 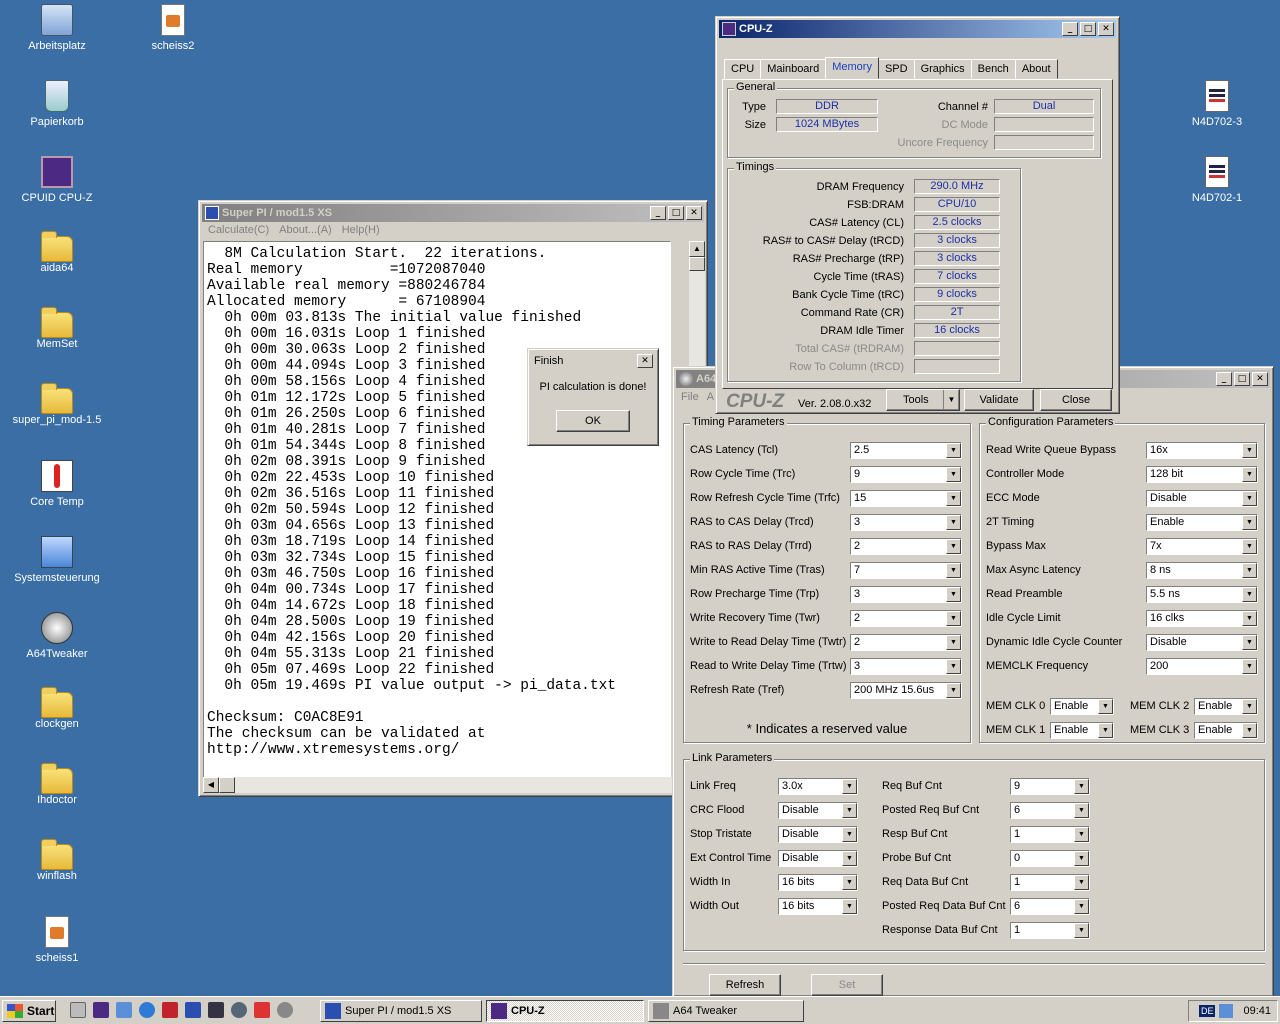 What do you see at coordinates (1202, 618) in the screenshot?
I see `config-dropdown: 16 clks ▼` at bounding box center [1202, 618].